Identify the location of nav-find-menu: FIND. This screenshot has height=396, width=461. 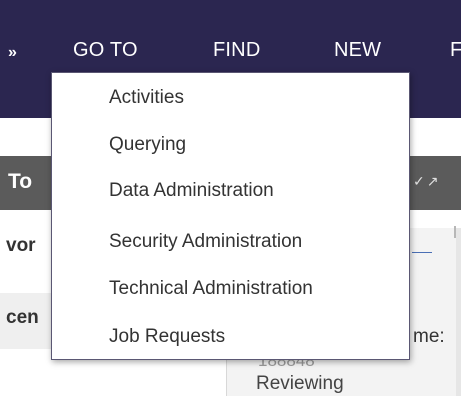
(236, 50).